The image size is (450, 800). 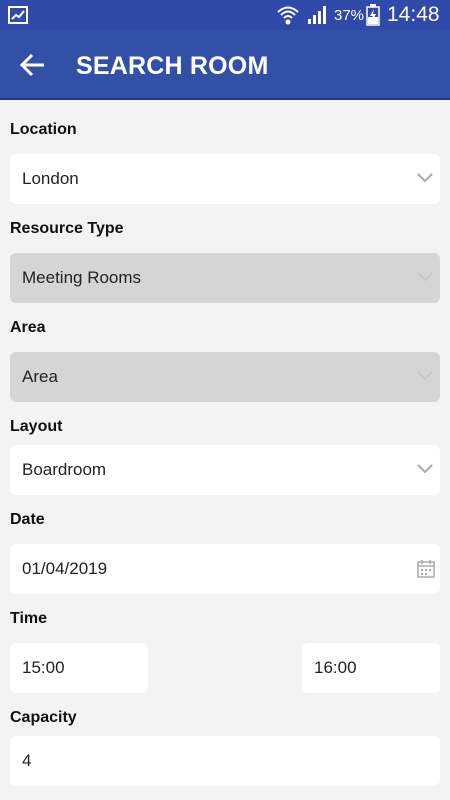 I want to click on arrow-left-icon, so click(x=31, y=65).